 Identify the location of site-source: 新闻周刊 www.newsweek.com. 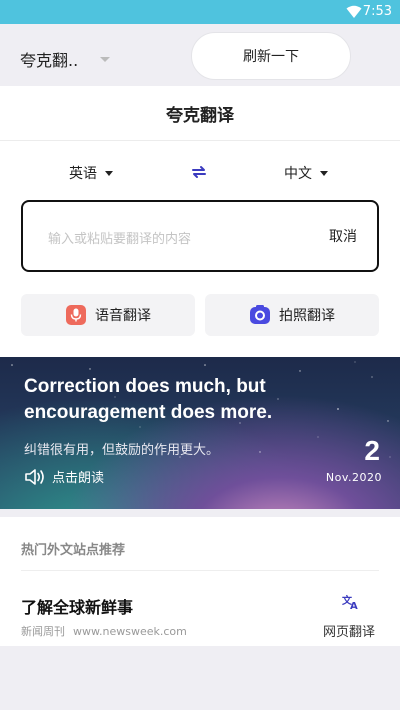
(104, 631).